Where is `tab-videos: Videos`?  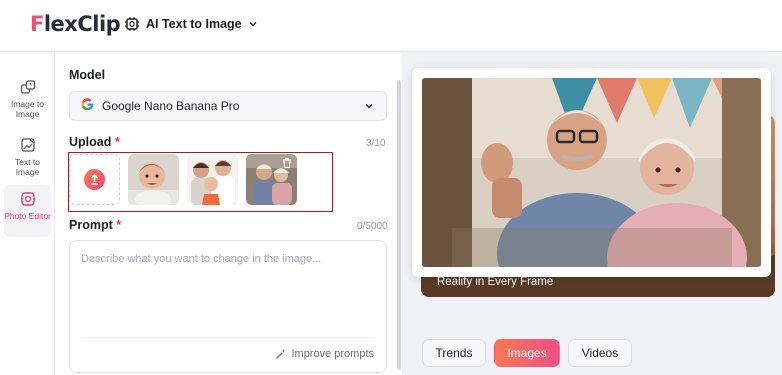 tab-videos: Videos is located at coordinates (600, 353).